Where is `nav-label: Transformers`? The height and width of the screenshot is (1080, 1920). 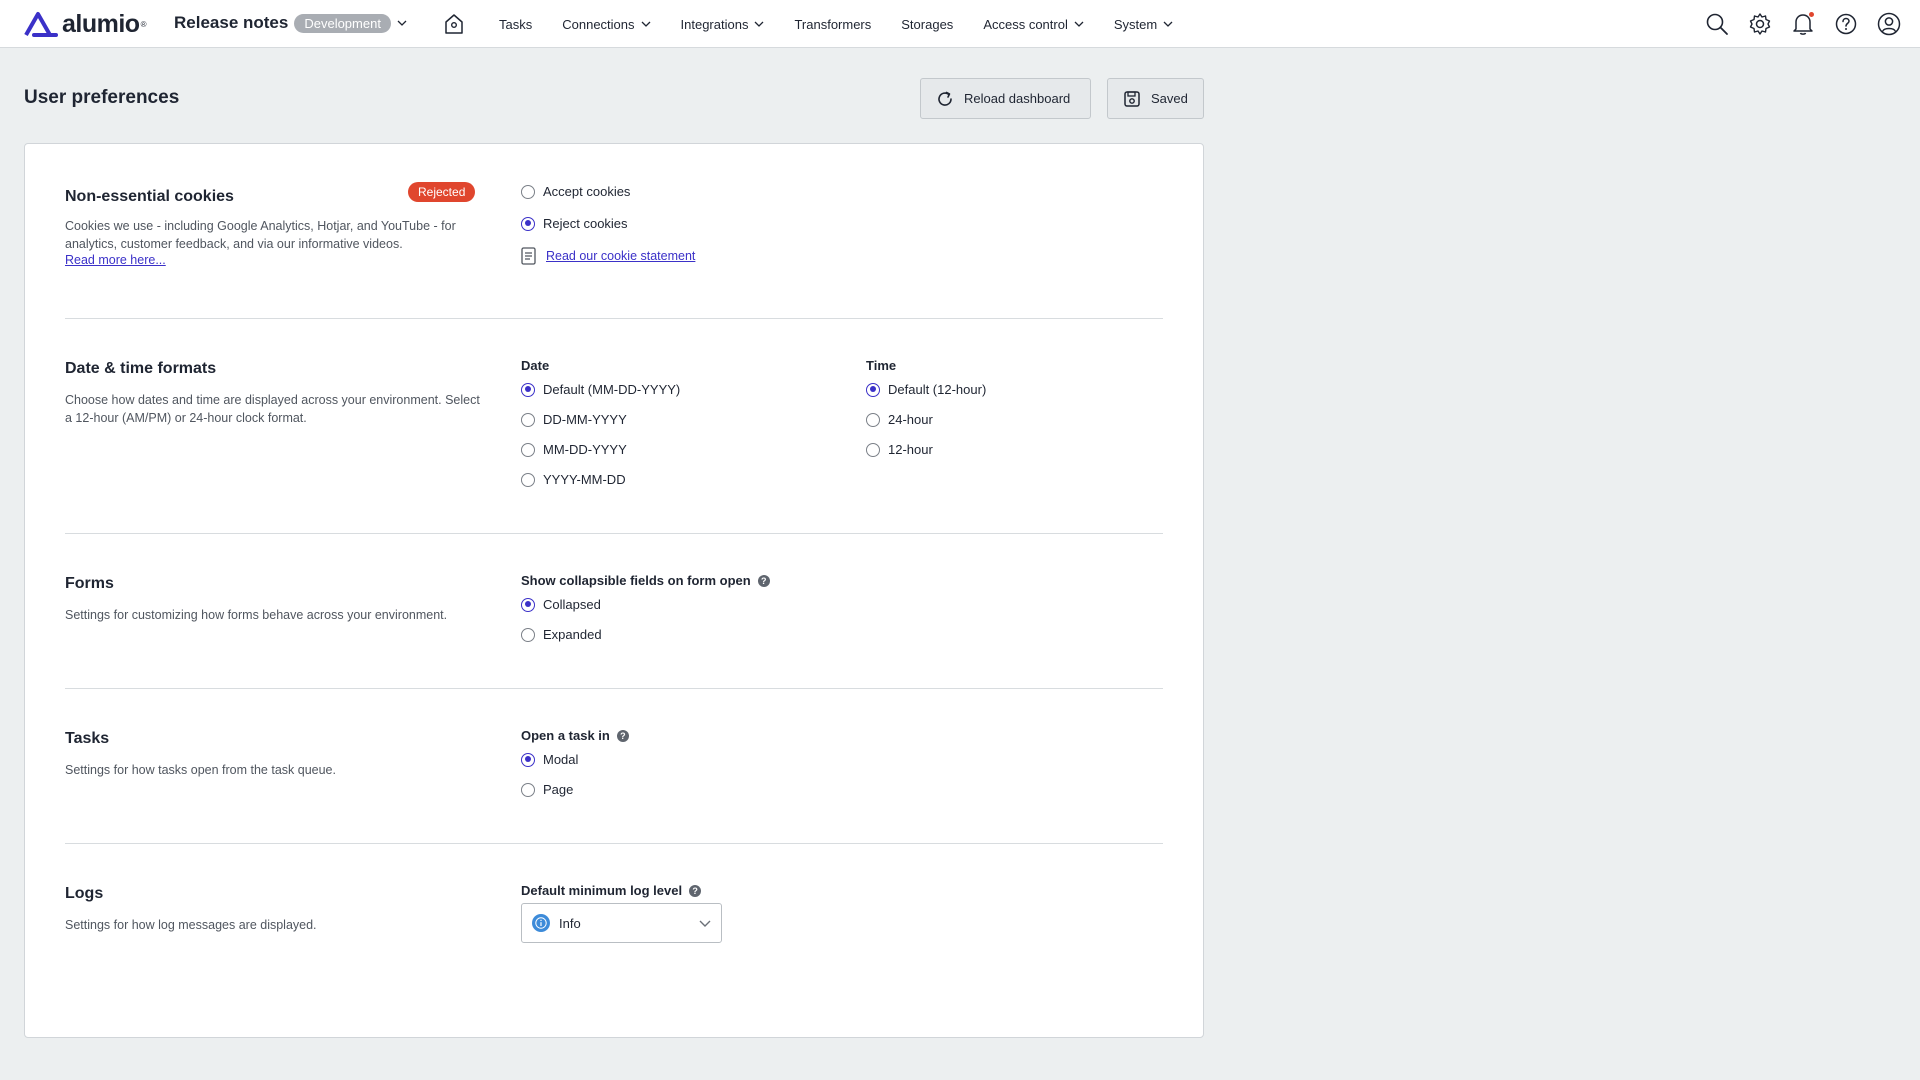 nav-label: Transformers is located at coordinates (833, 24).